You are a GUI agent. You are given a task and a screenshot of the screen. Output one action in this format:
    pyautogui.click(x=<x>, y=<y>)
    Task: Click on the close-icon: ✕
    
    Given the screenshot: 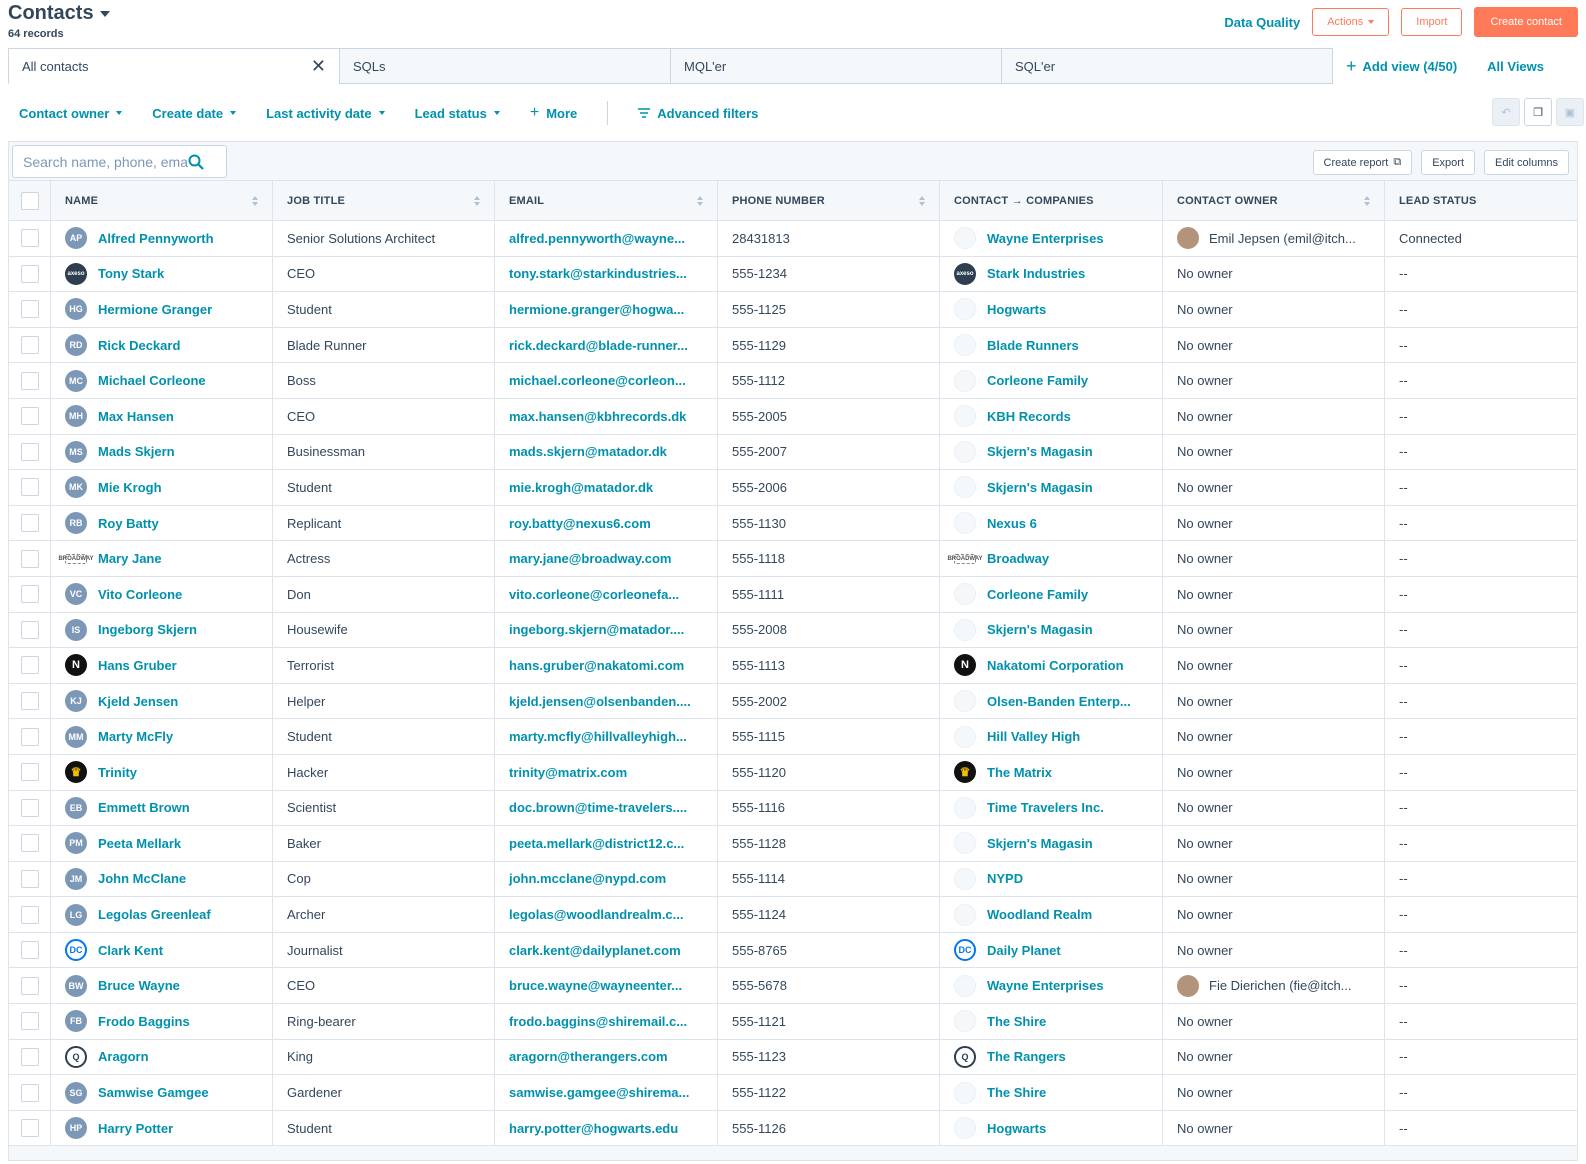 What is the action you would take?
    pyautogui.click(x=318, y=66)
    